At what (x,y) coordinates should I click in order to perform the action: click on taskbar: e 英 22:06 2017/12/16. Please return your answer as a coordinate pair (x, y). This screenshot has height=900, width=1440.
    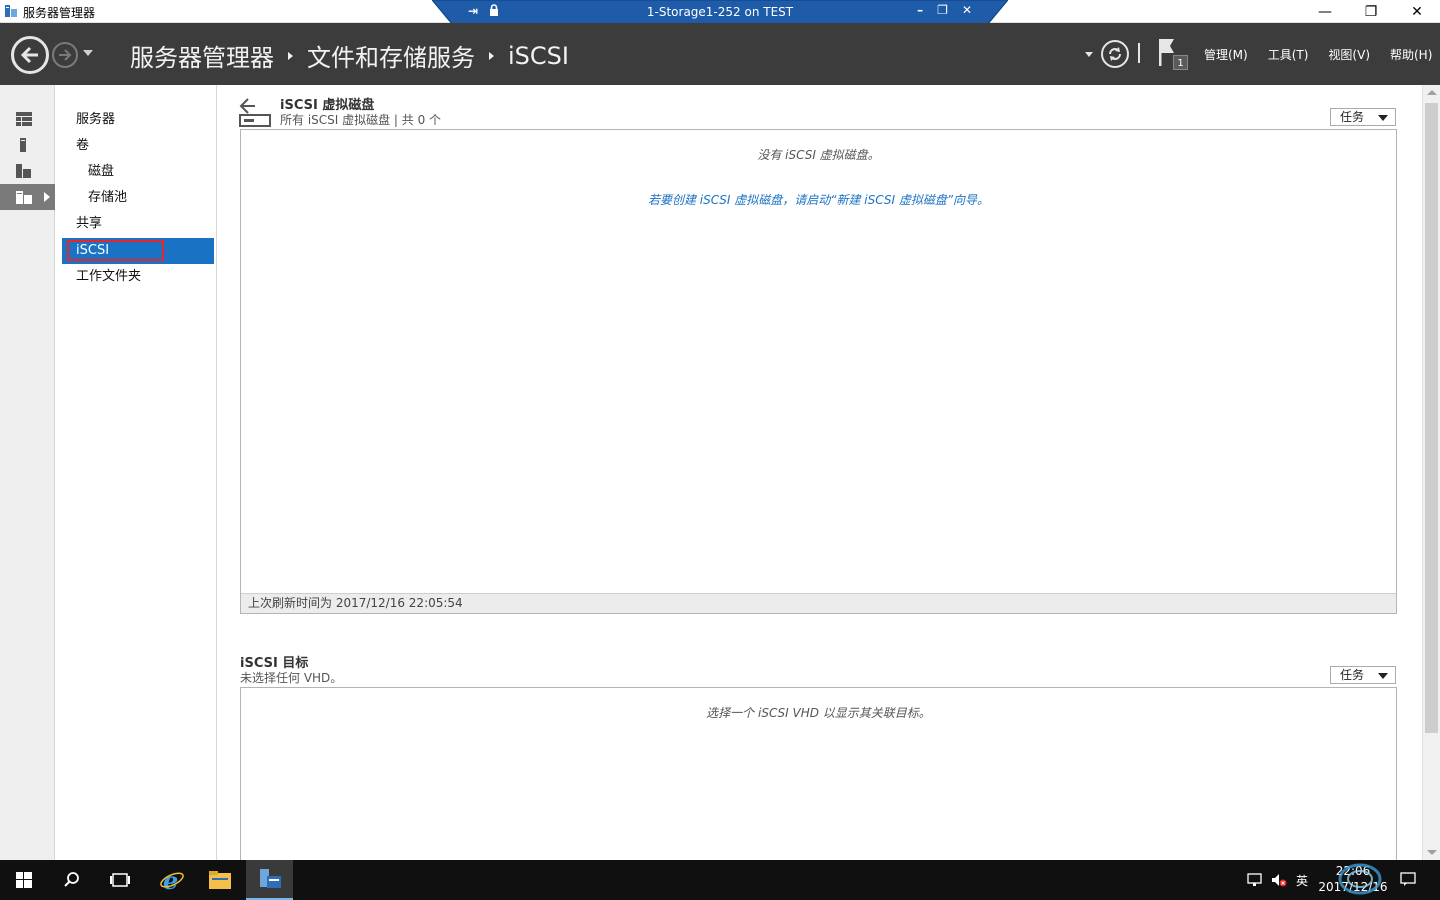
    Looking at the image, I should click on (720, 880).